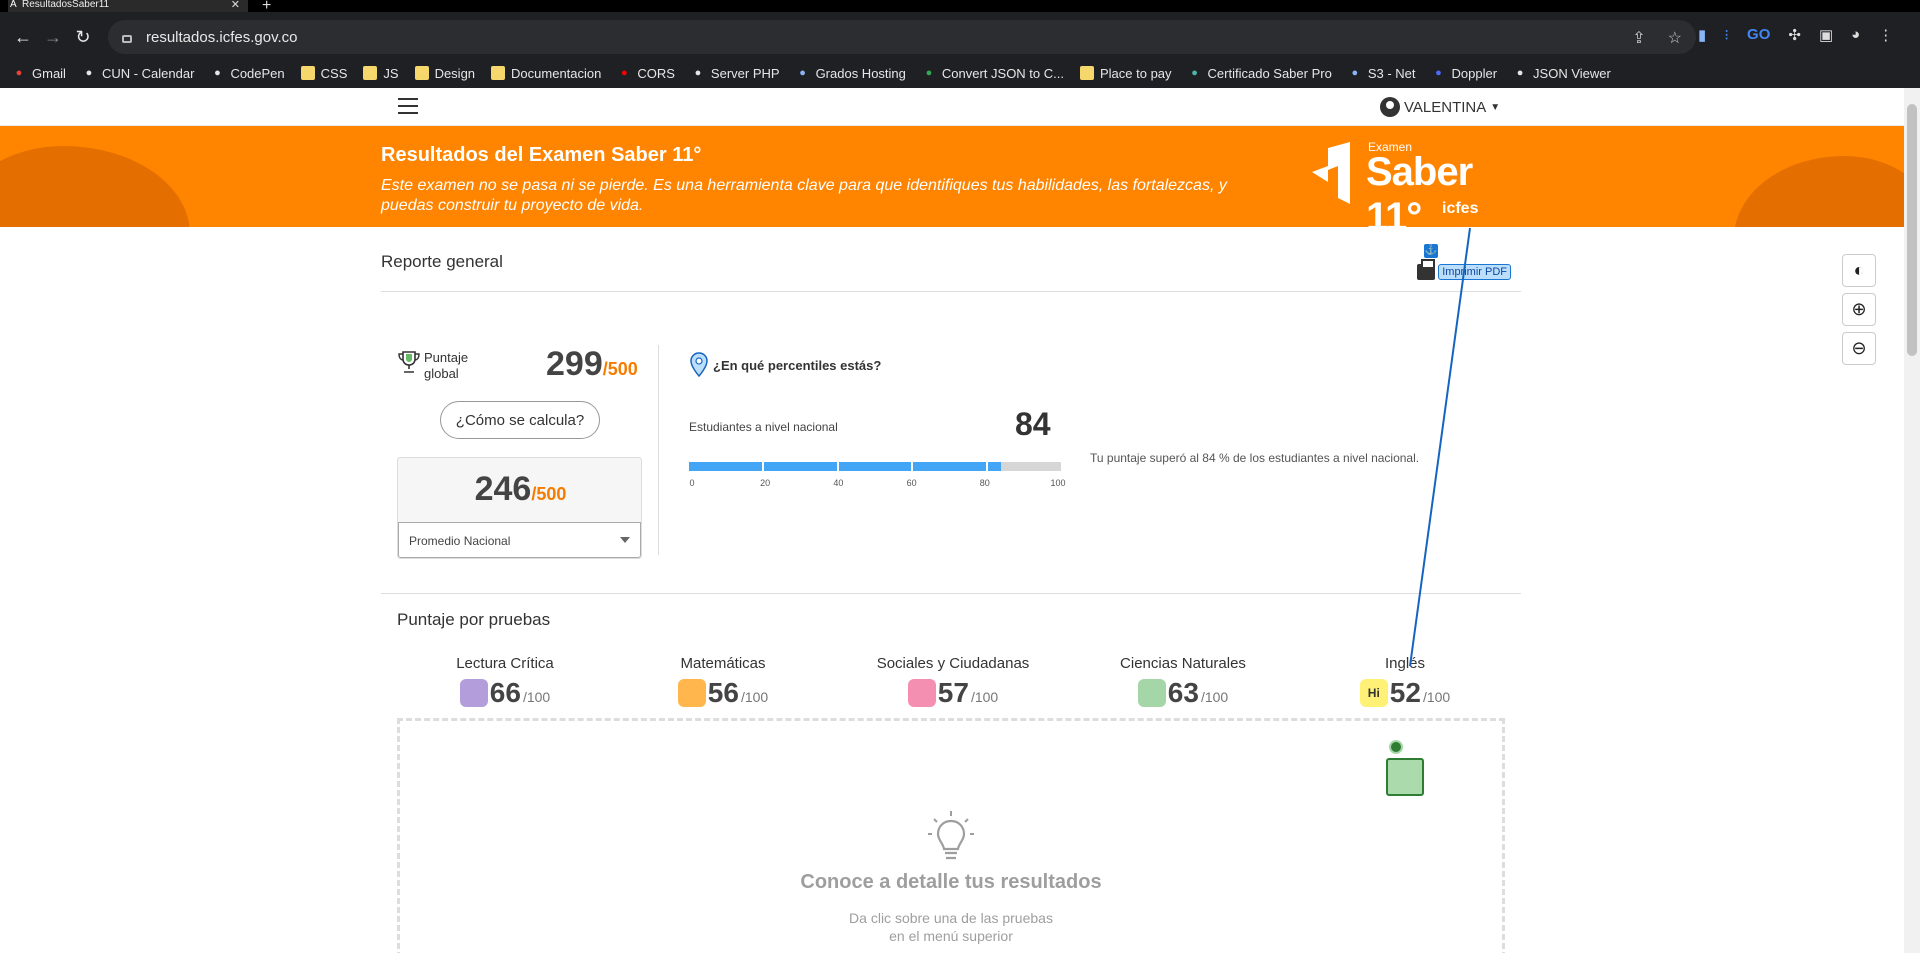 The image size is (1920, 953). I want to click on bookmark-label: Server PHP, so click(745, 73).